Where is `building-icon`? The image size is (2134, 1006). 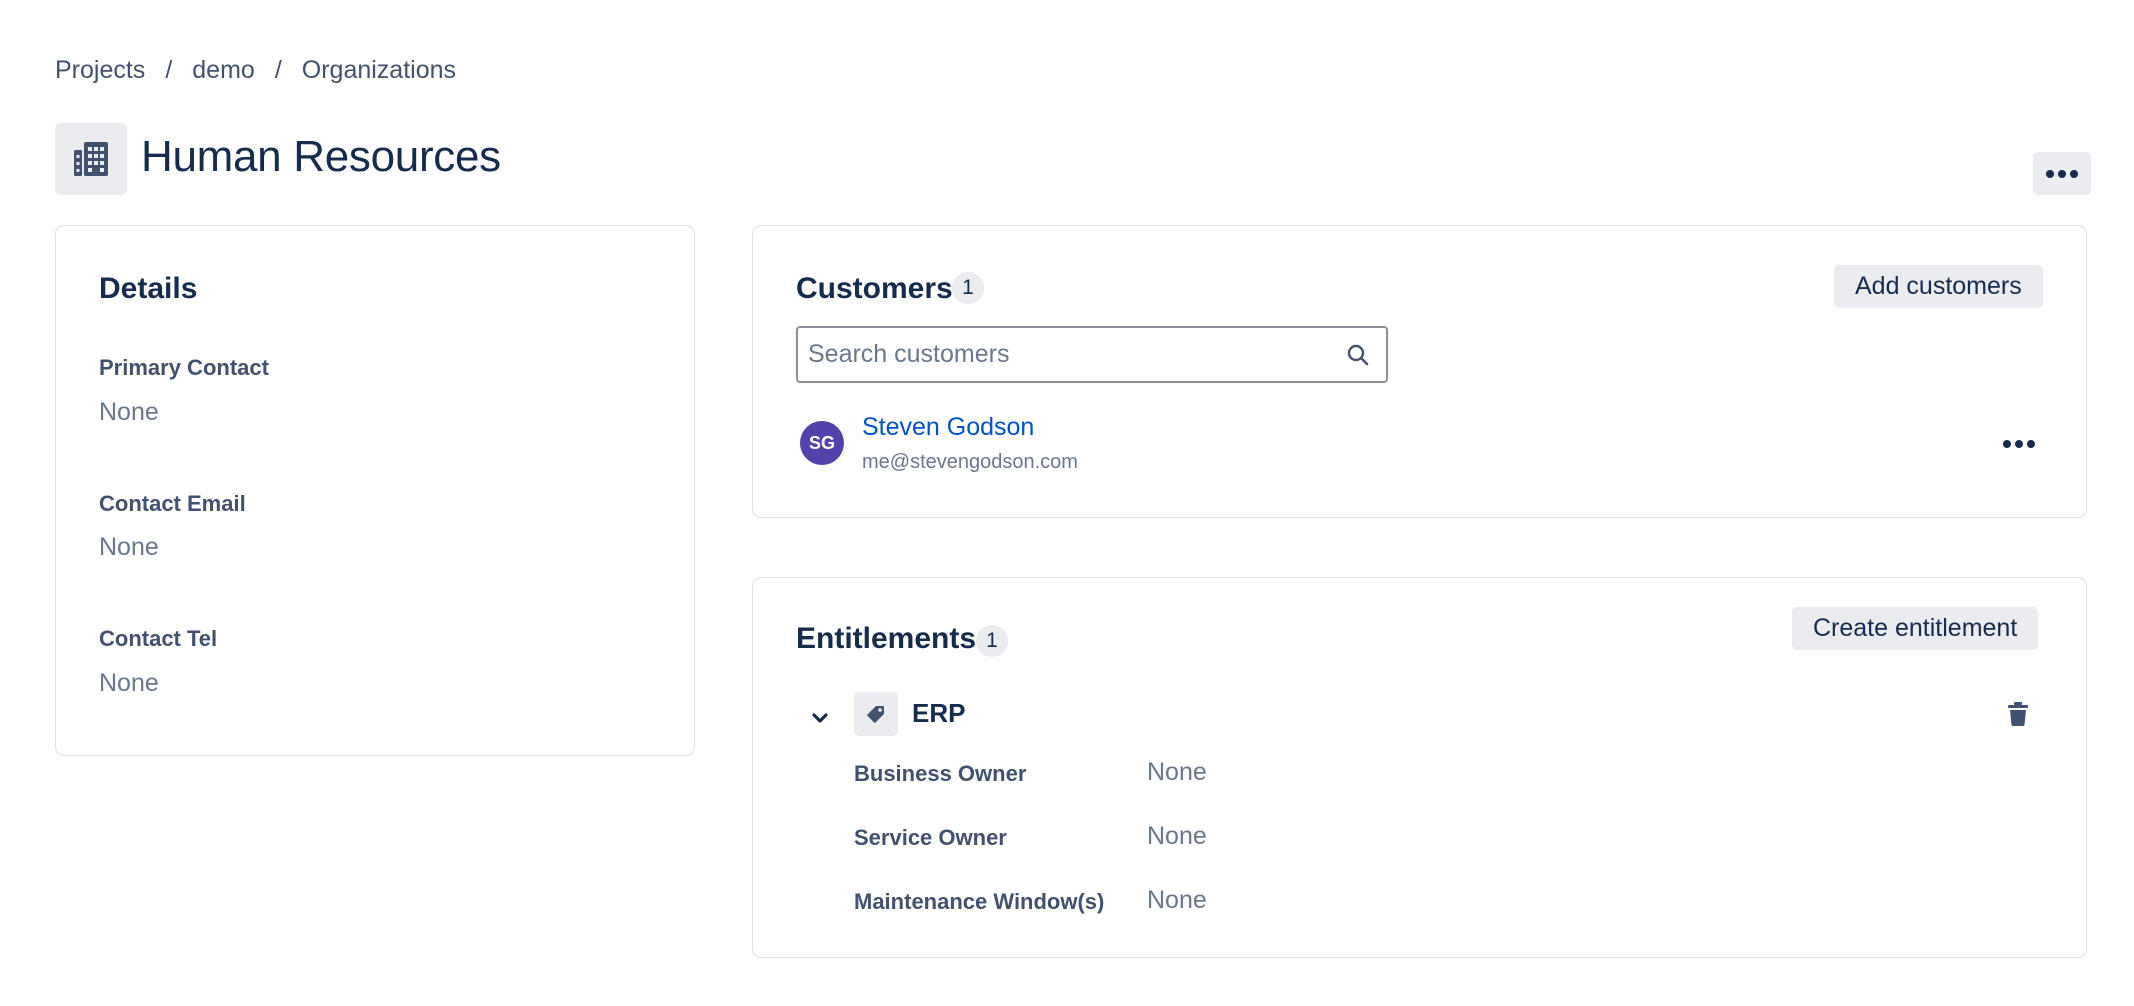
building-icon is located at coordinates (91, 159).